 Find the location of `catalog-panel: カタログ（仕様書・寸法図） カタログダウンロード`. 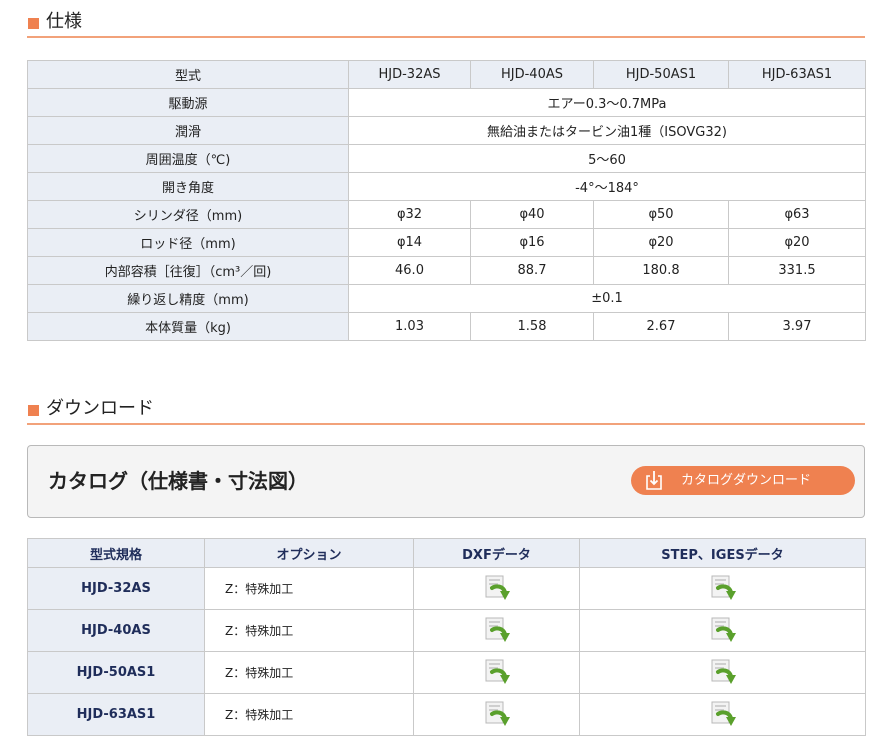

catalog-panel: カタログ（仕様書・寸法図） カタログダウンロード is located at coordinates (446, 481).